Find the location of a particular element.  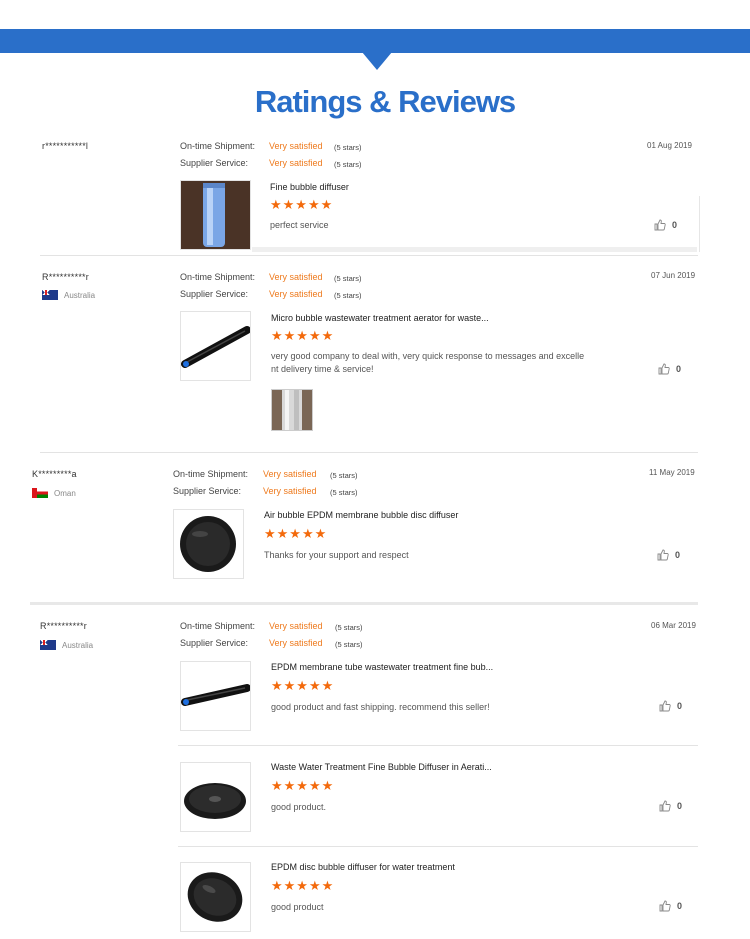

review-date: 11 May 2019 is located at coordinates (672, 472).